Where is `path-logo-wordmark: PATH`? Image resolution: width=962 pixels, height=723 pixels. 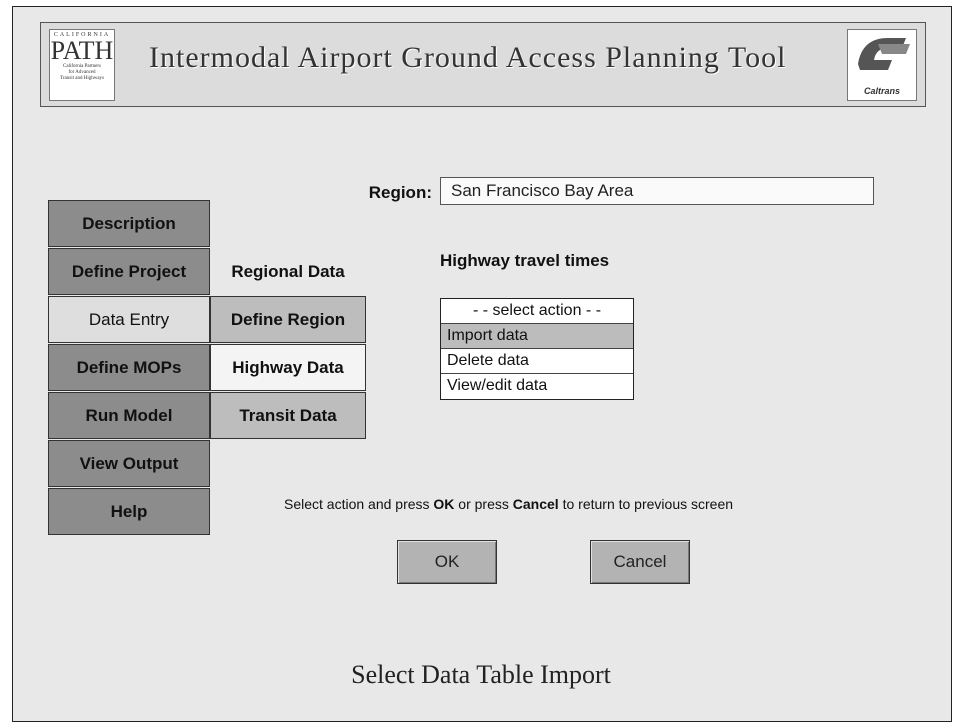
path-logo-wordmark: PATH is located at coordinates (82, 50).